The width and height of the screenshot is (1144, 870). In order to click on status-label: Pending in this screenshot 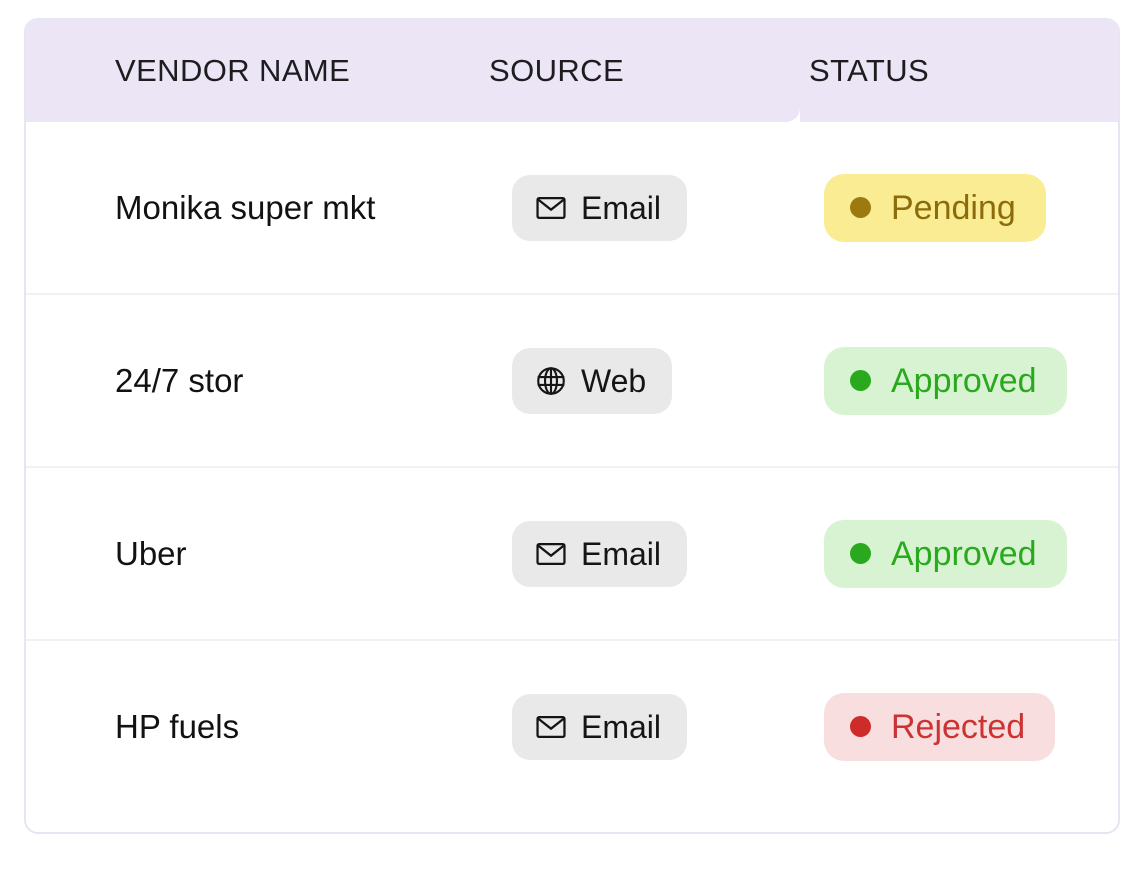, I will do `click(953, 207)`.